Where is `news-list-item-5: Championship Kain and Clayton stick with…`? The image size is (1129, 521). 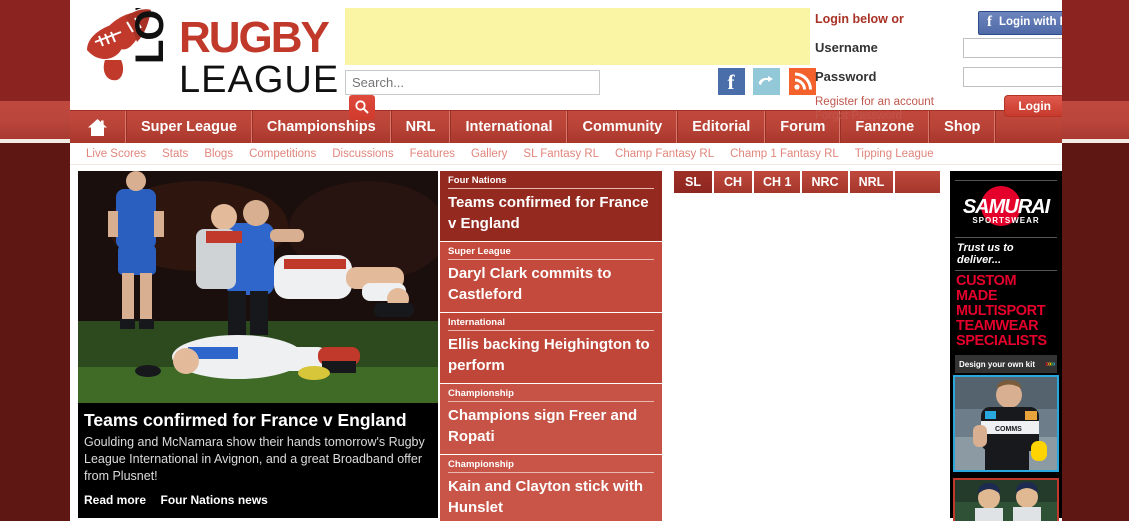 news-list-item-5: Championship Kain and Clayton stick with… is located at coordinates (551, 488).